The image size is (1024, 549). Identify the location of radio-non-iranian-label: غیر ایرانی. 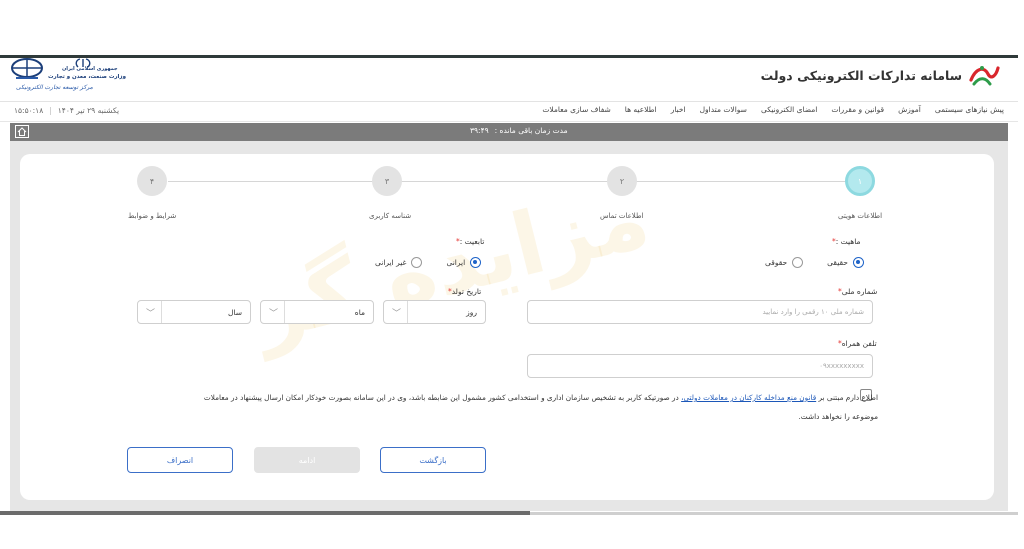
(390, 262).